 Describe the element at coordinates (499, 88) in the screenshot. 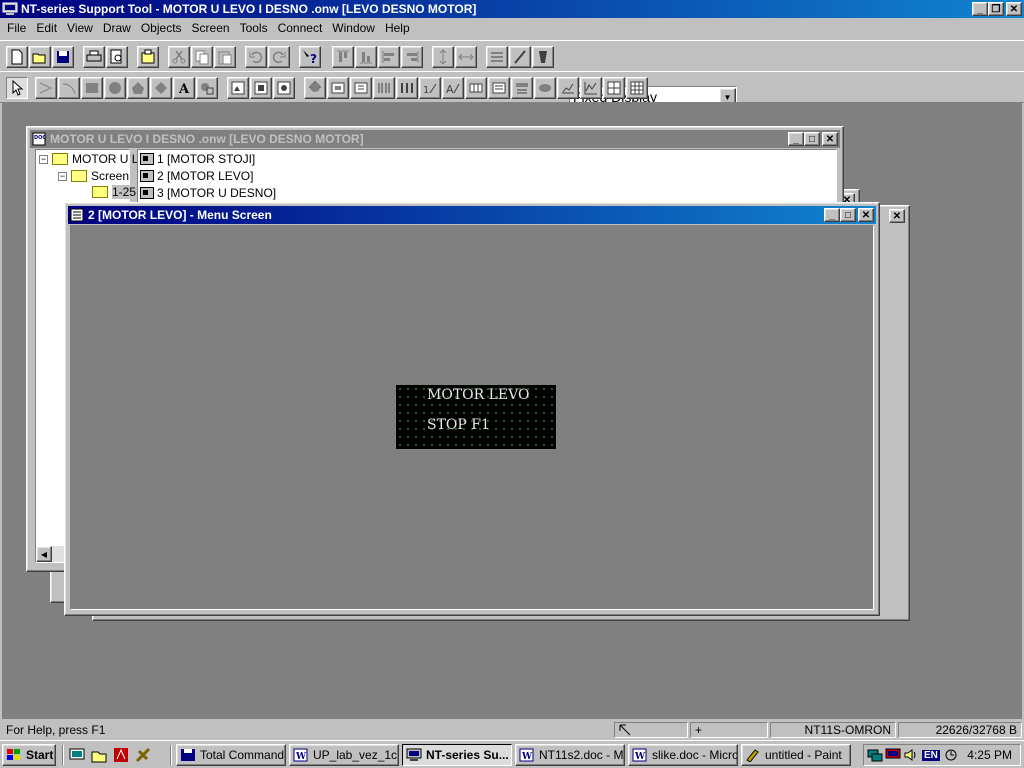

I see `list-selector-button` at that location.